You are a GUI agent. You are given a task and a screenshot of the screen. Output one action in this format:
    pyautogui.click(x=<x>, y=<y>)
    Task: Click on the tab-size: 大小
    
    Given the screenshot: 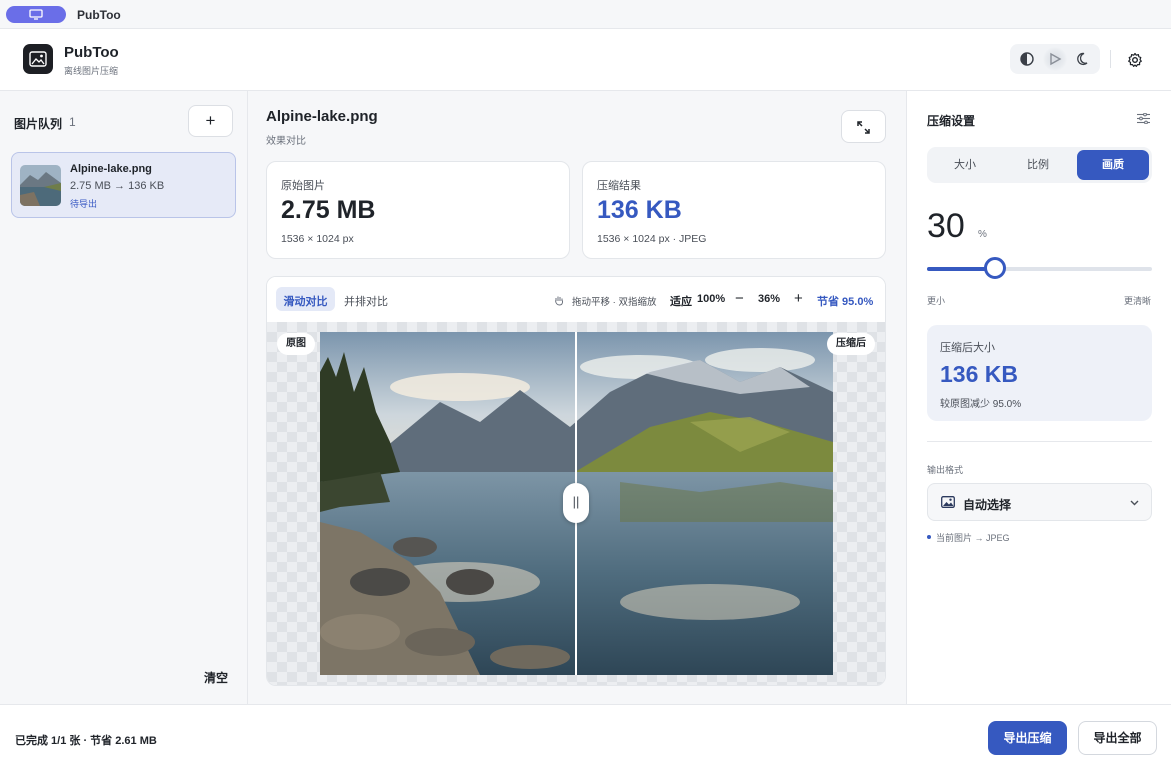 What is the action you would take?
    pyautogui.click(x=965, y=165)
    